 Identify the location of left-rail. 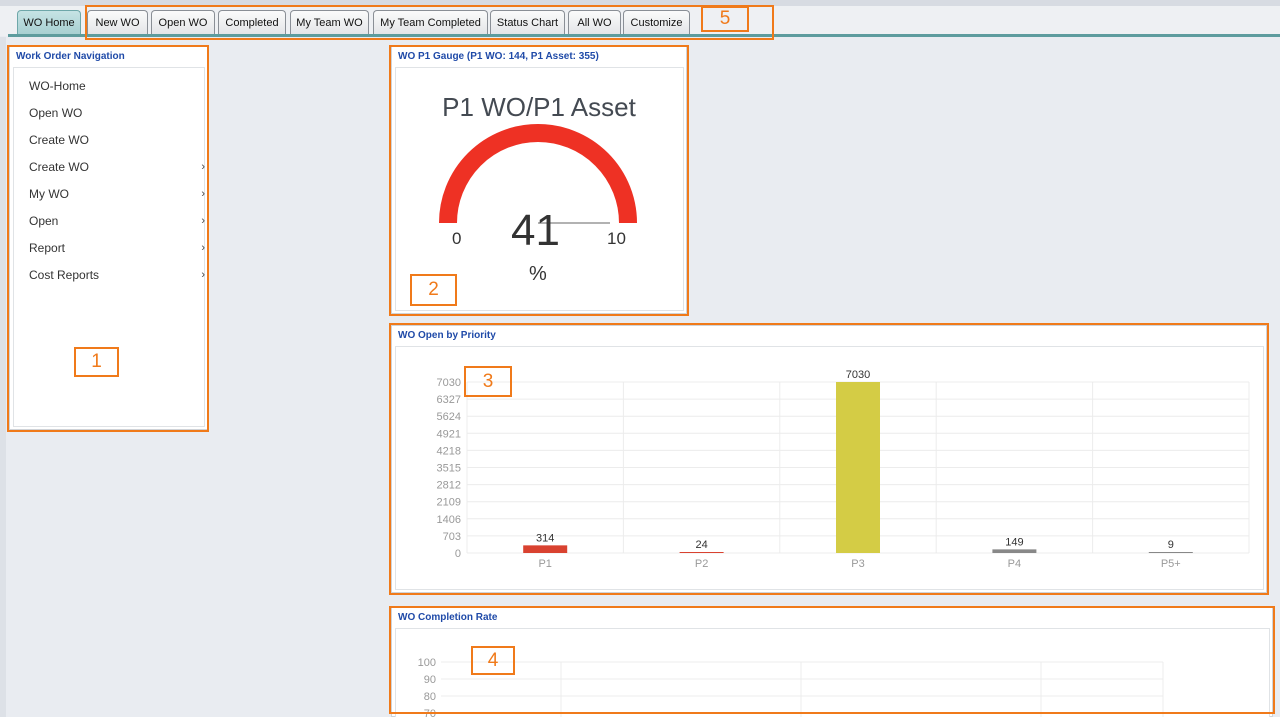
(3, 377).